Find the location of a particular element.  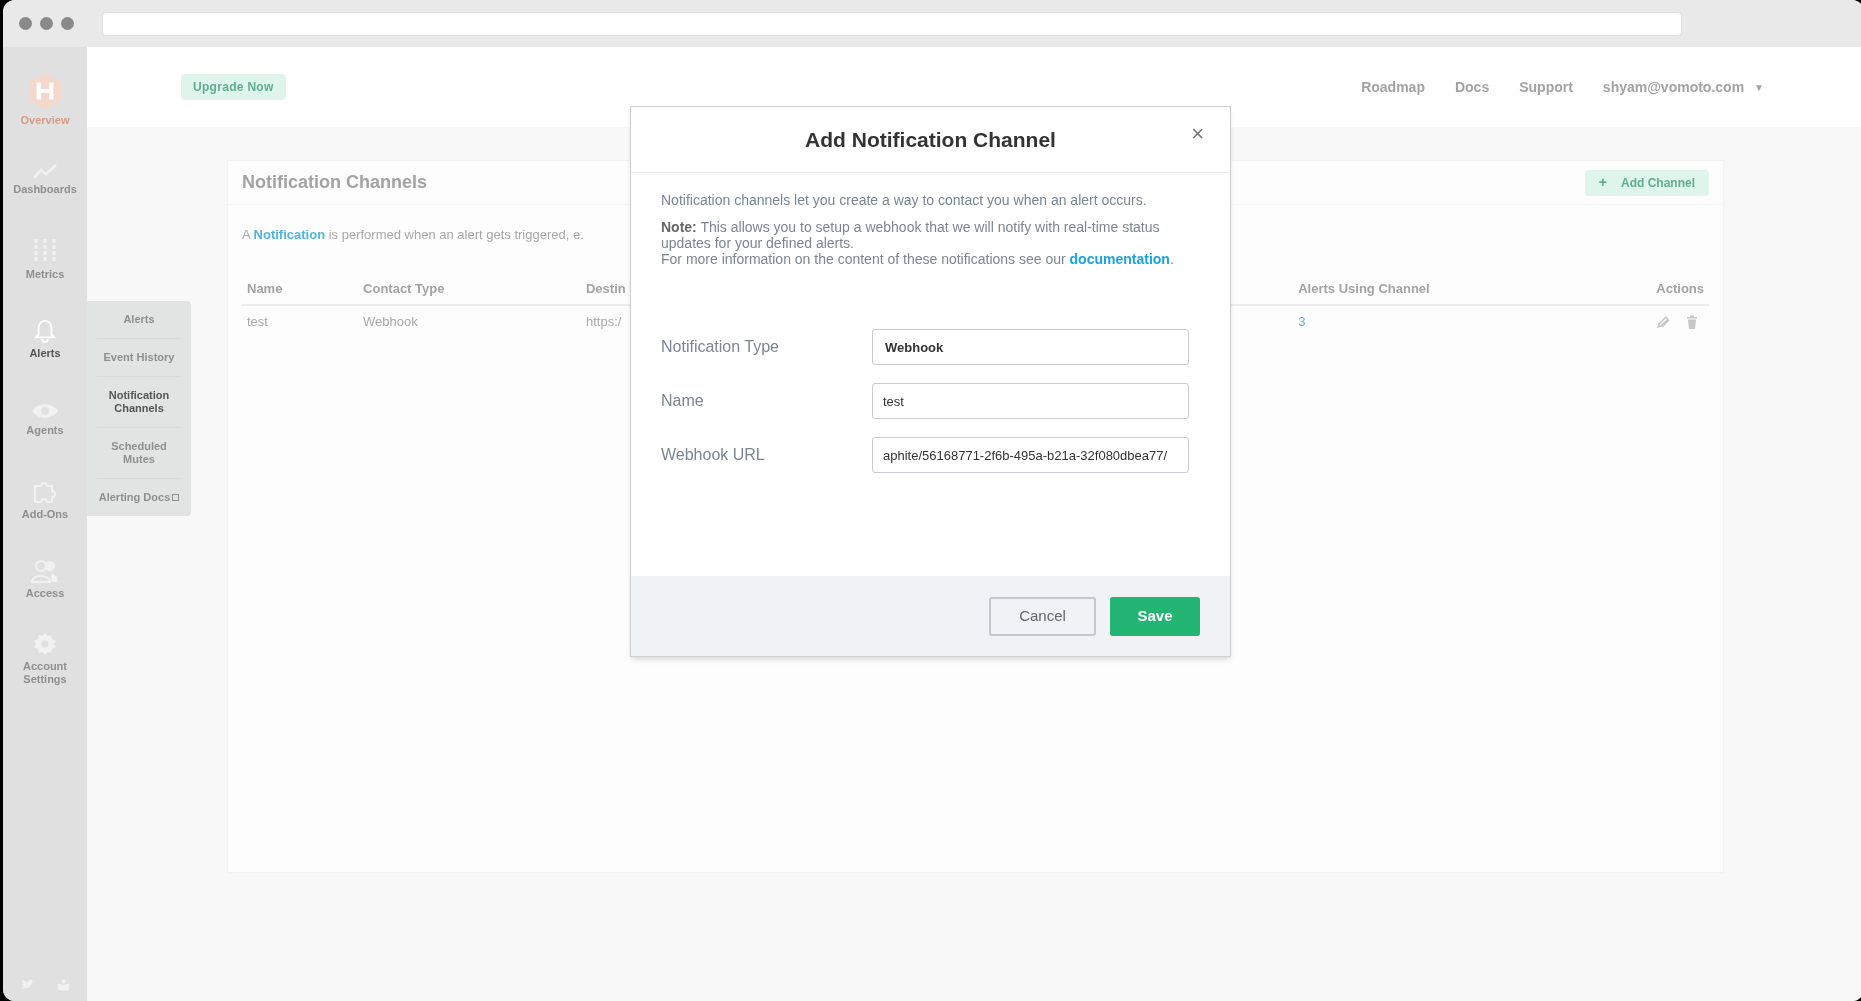

column-header: Alerts Using Channel is located at coordinates (1364, 288).